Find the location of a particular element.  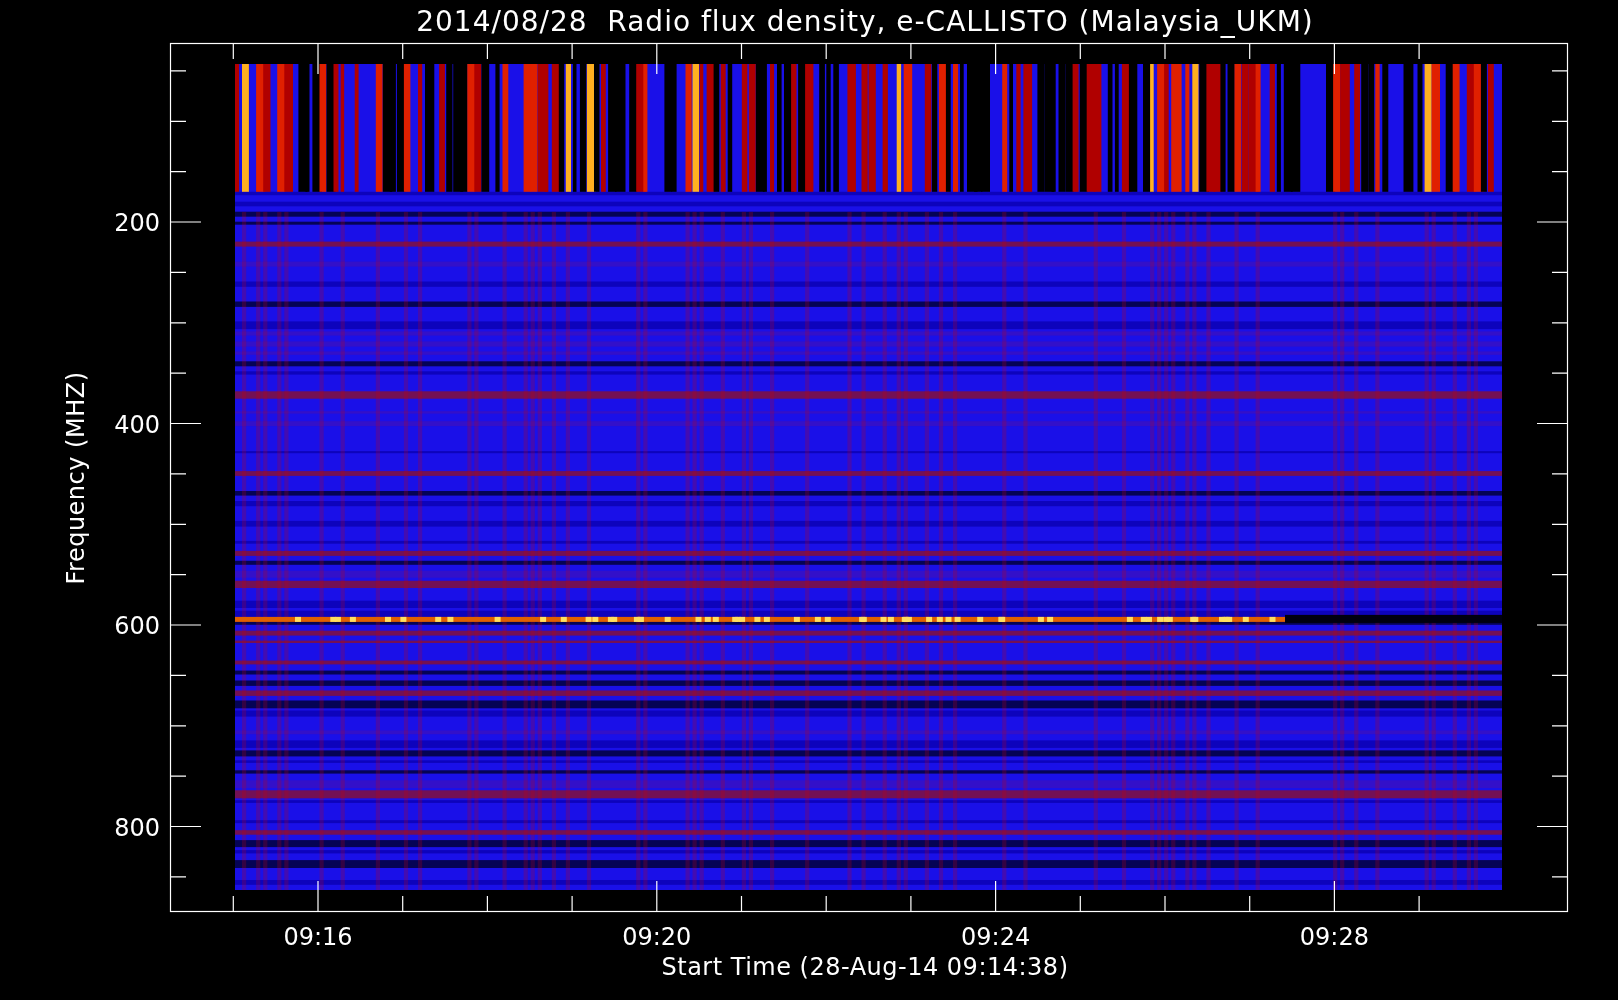

chart-title: 2014/08/28 Radio flux density, e-CALLISTO (Malaysia_UKM) is located at coordinates (865, 21).